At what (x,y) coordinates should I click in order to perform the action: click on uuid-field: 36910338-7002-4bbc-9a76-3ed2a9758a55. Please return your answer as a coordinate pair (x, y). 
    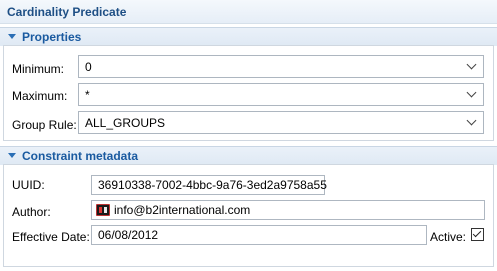
    Looking at the image, I should click on (209, 185).